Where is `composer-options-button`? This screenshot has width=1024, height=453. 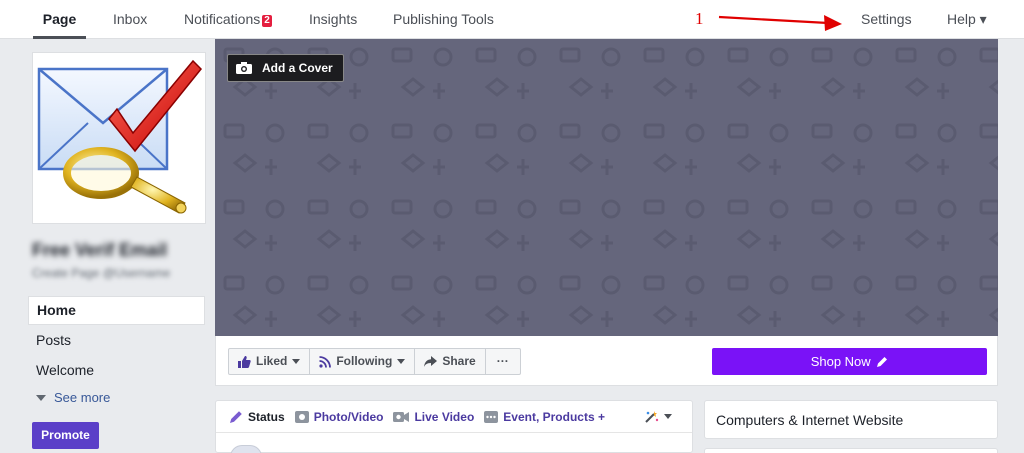
composer-options-button is located at coordinates (658, 416).